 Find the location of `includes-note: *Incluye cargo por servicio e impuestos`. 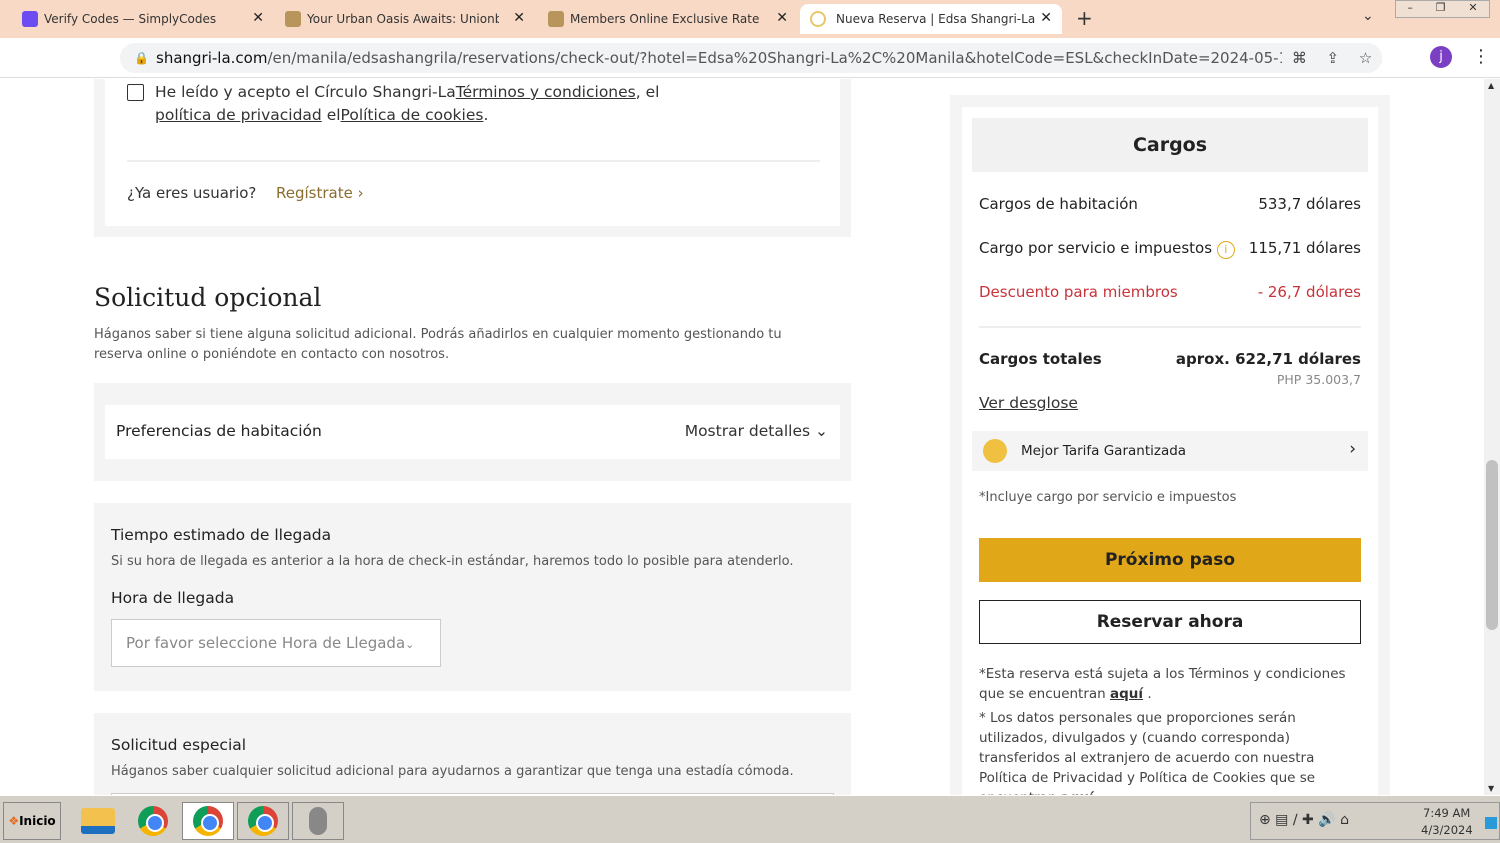

includes-note: *Incluye cargo por servicio e impuestos is located at coordinates (1108, 497).